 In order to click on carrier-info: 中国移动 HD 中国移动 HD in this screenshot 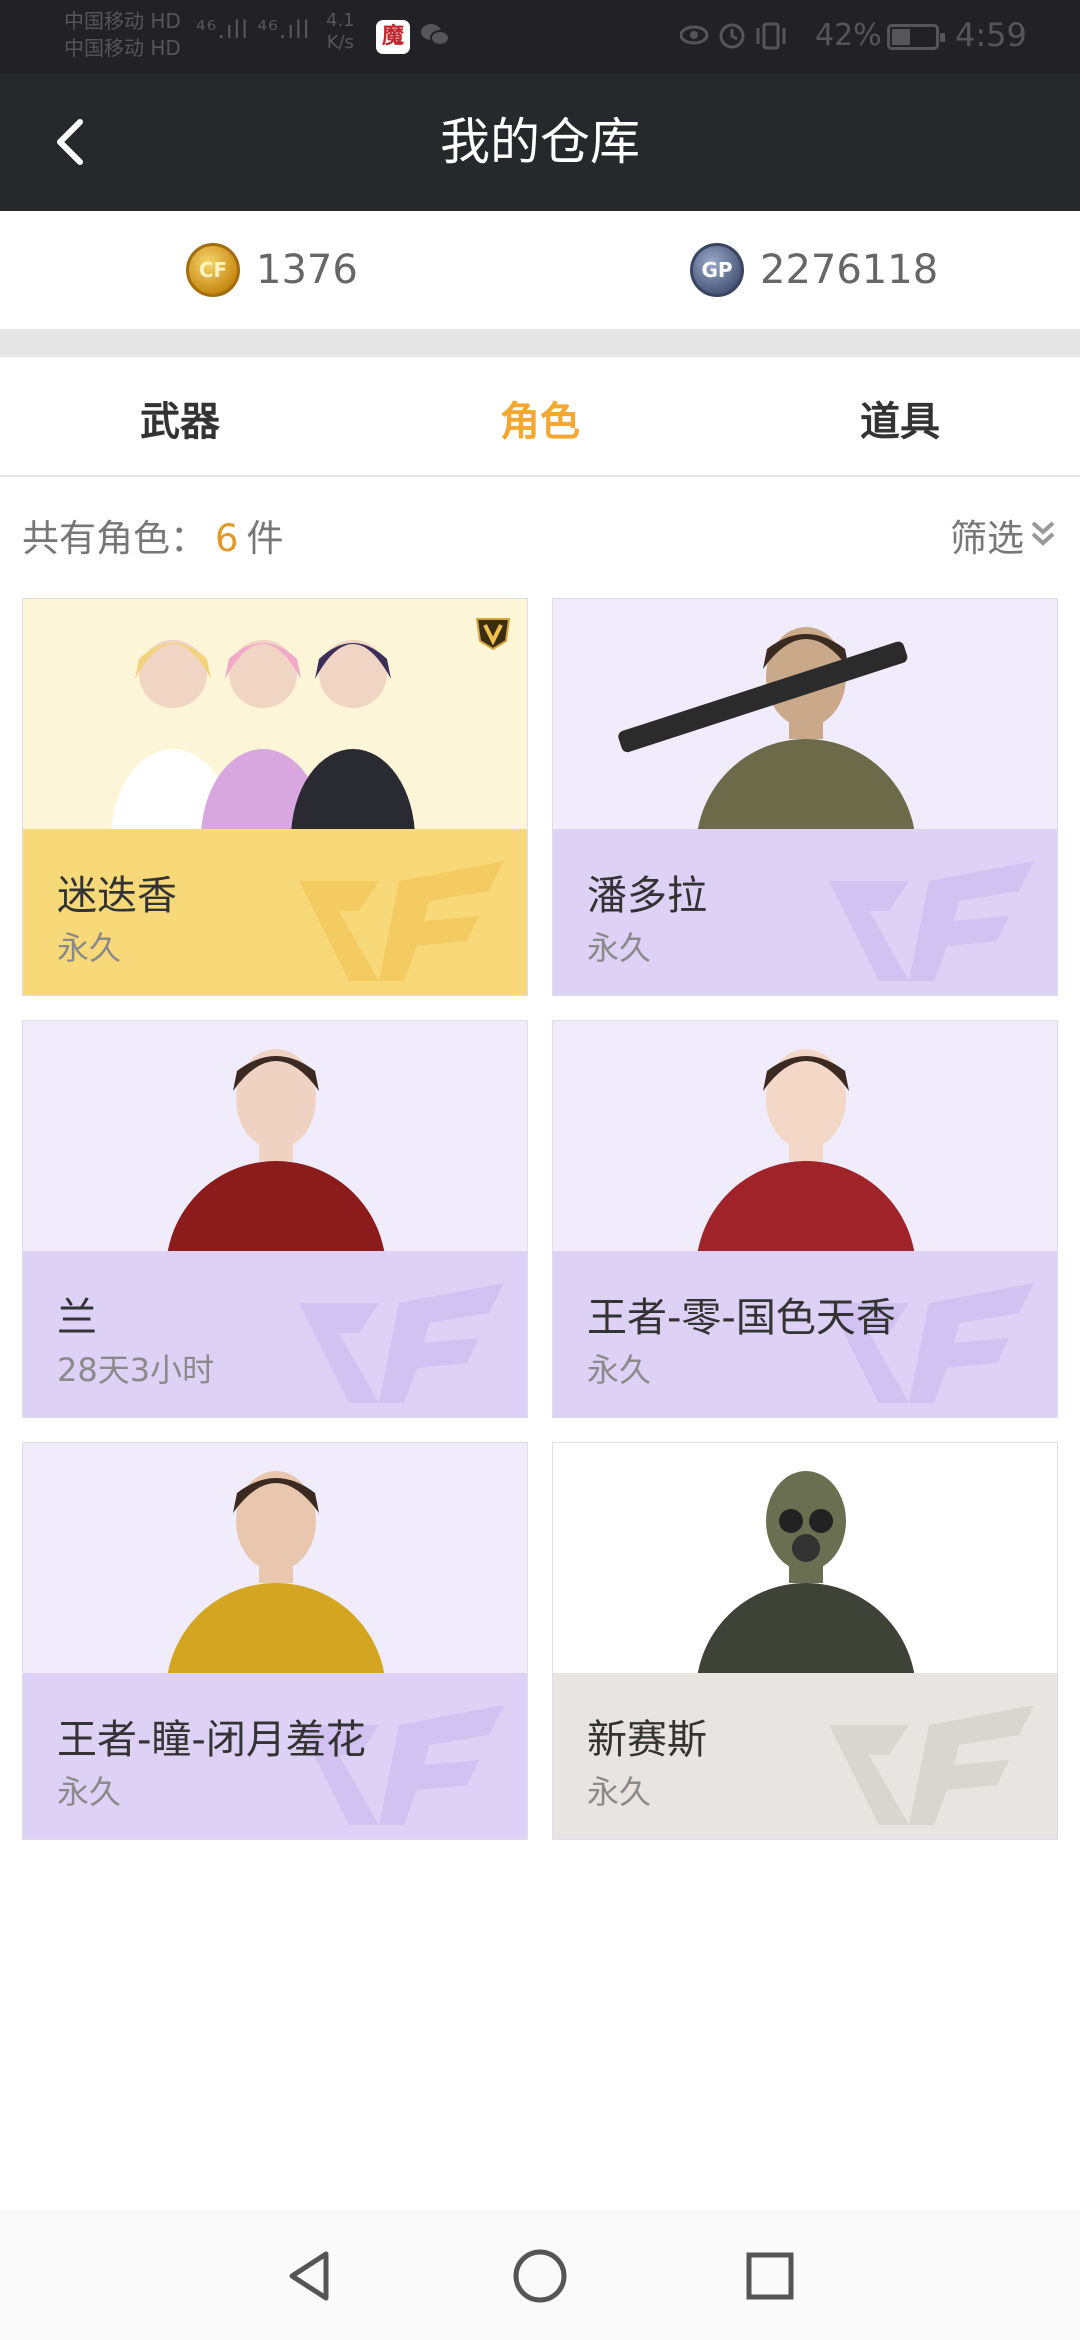, I will do `click(122, 35)`.